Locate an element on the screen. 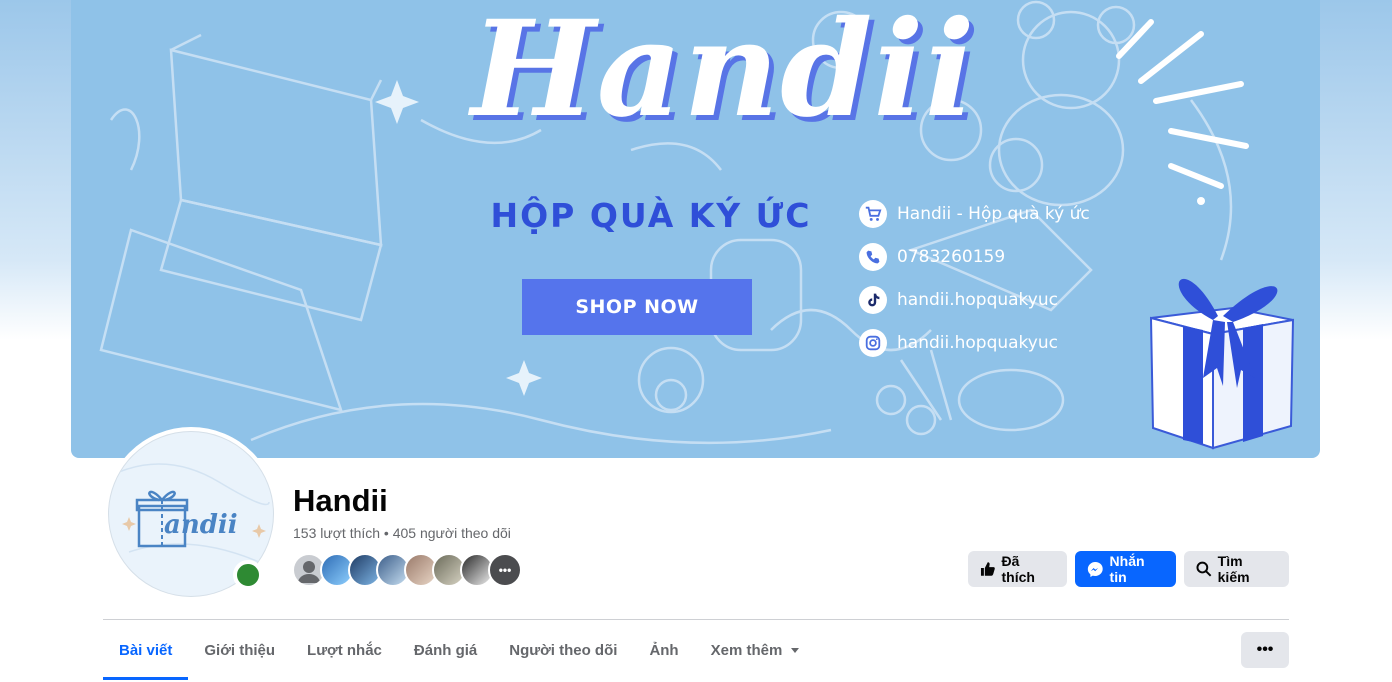  follower-avatar-more: ••• is located at coordinates (505, 570).